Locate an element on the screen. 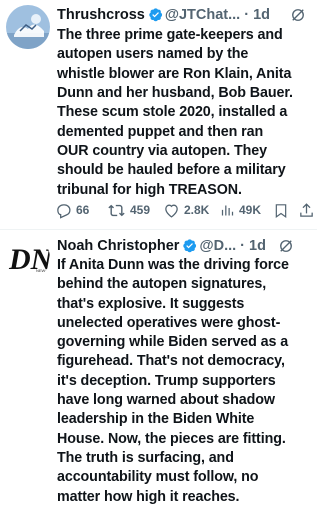 The height and width of the screenshot is (507, 320). share-button is located at coordinates (306, 210).